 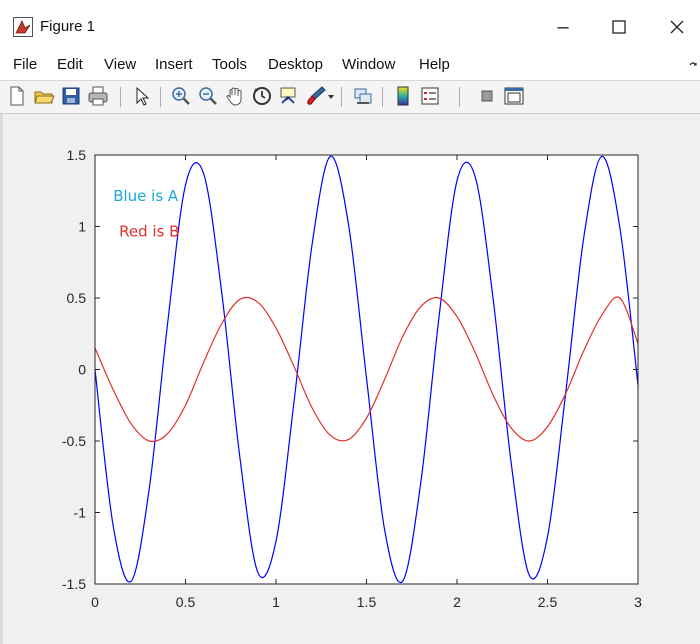 I want to click on x-tick-label: 2, so click(x=457, y=602).